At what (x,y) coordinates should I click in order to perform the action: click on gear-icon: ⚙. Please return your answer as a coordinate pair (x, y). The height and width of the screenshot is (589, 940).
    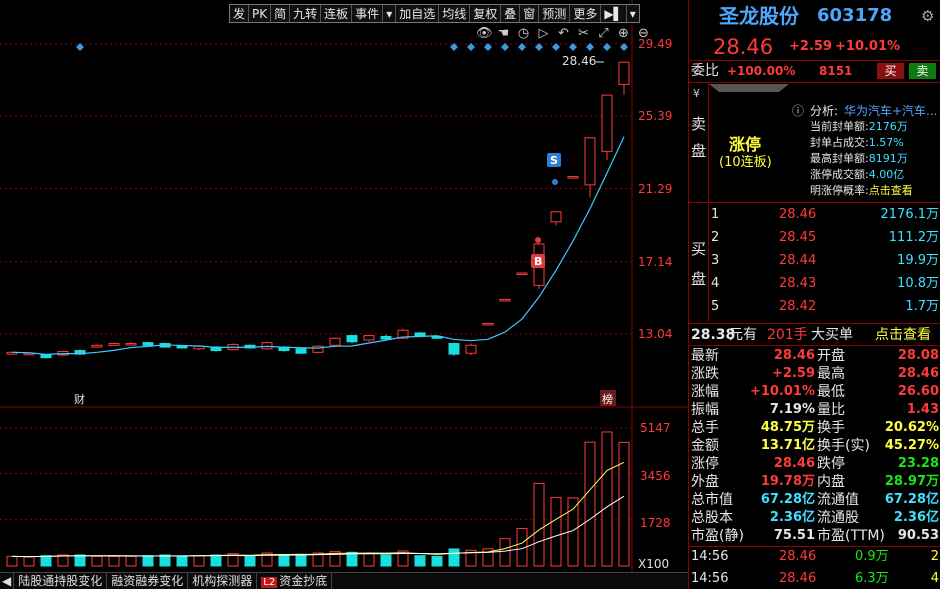
    Looking at the image, I should click on (927, 16).